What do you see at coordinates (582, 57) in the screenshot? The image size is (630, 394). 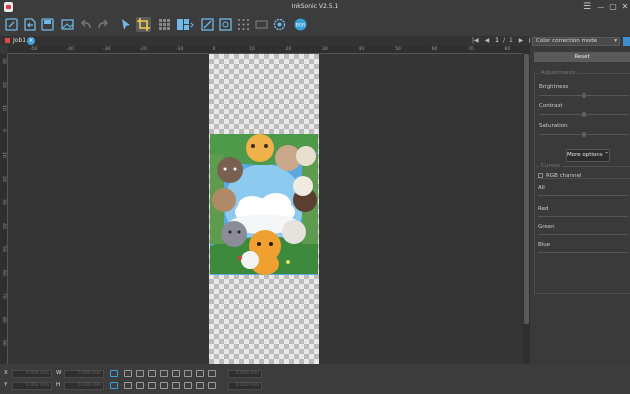 I see `reset-button: Reset` at bounding box center [582, 57].